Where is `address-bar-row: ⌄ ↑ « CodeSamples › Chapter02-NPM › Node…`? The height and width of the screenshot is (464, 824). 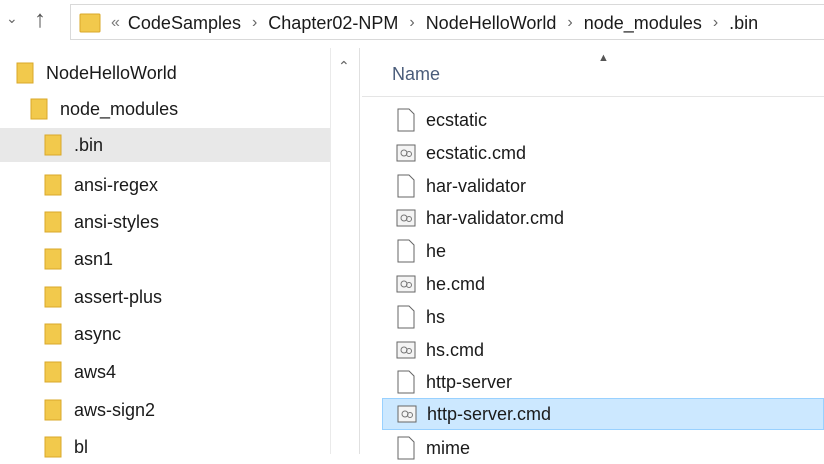 address-bar-row: ⌄ ↑ « CodeSamples › Chapter02-NPM › Node… is located at coordinates (412, 24).